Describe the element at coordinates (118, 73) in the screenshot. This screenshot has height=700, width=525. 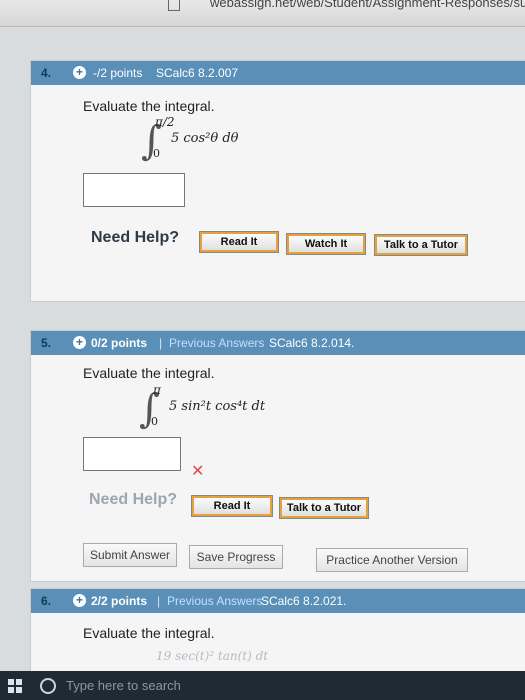
I see `points-label: -/2 points` at that location.